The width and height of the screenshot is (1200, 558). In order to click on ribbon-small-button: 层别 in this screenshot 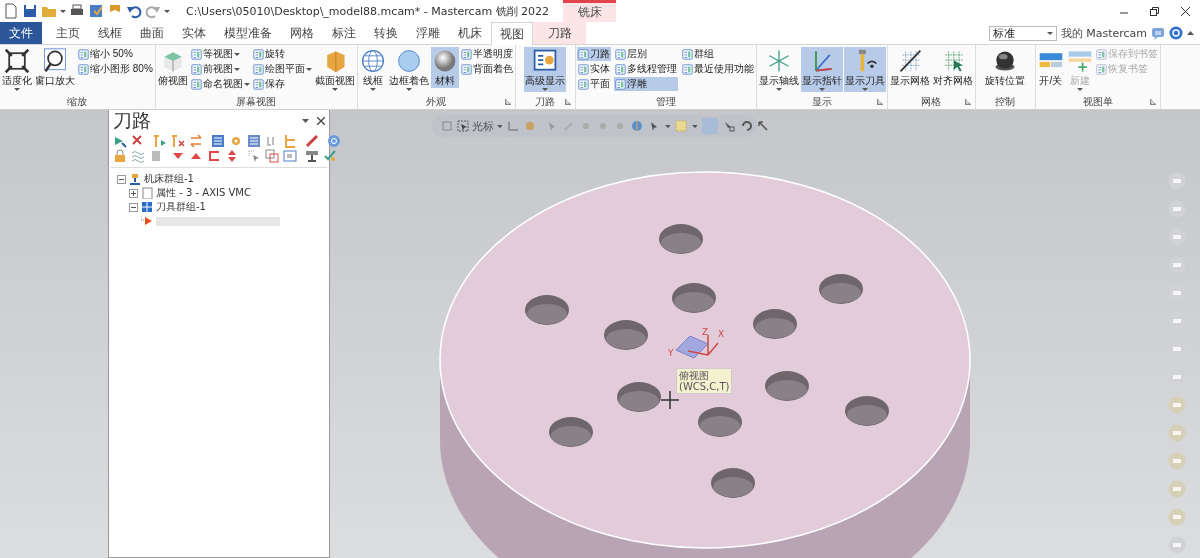, I will do `click(645, 54)`.